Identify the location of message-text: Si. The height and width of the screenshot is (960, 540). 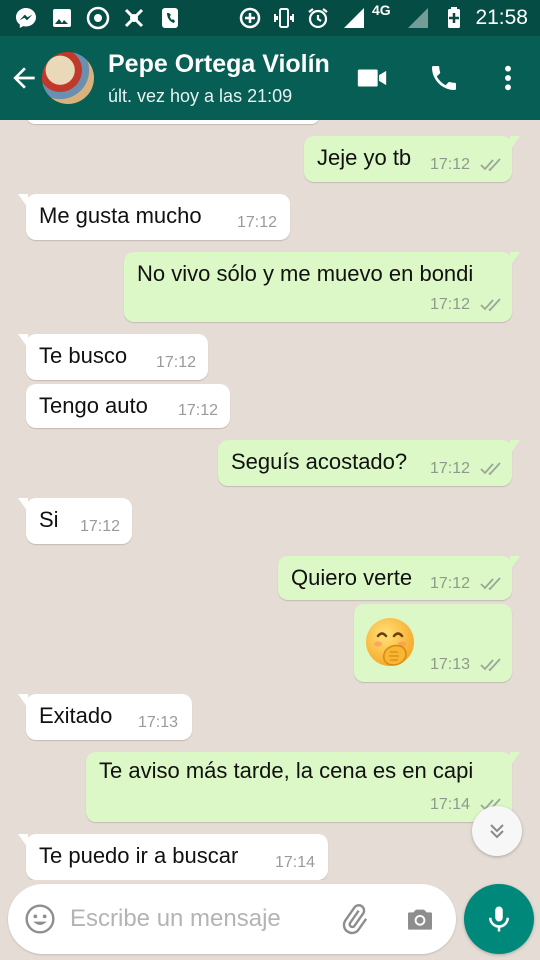
(49, 519).